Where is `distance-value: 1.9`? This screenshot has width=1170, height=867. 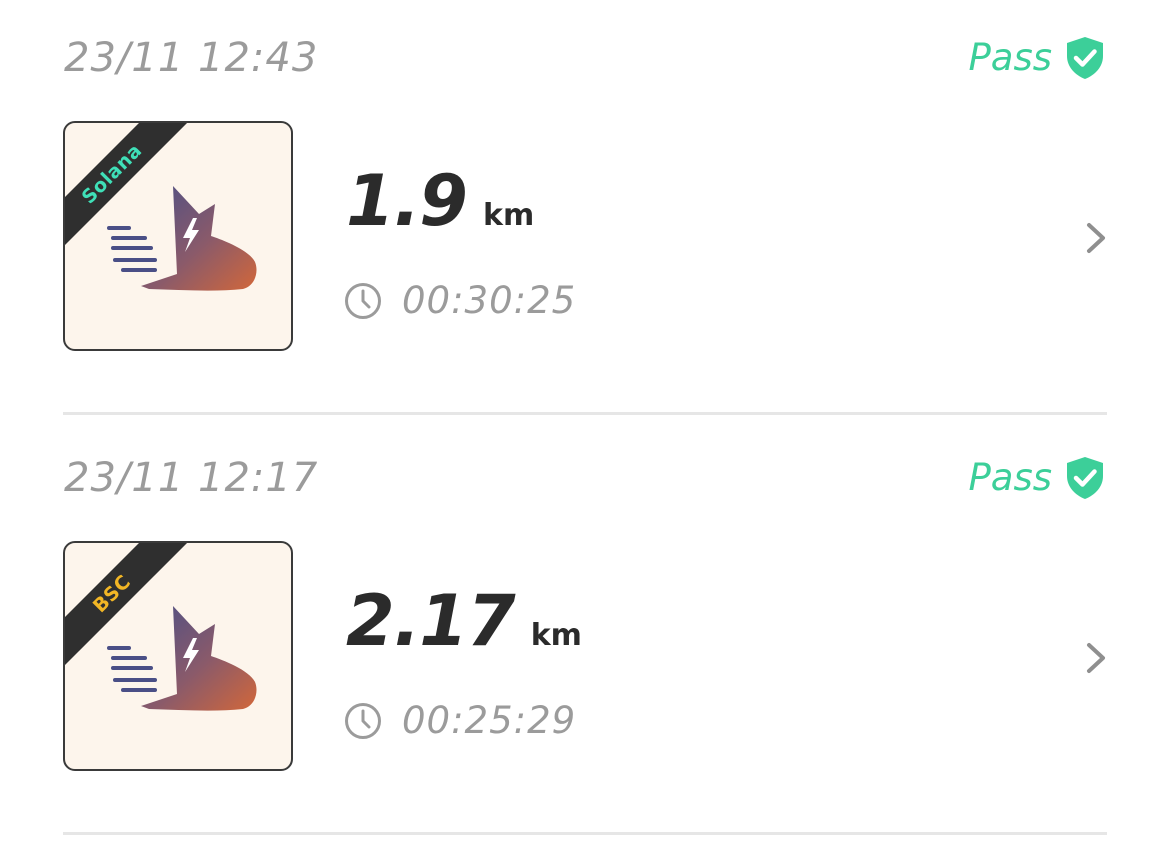
distance-value: 1.9 is located at coordinates (407, 201).